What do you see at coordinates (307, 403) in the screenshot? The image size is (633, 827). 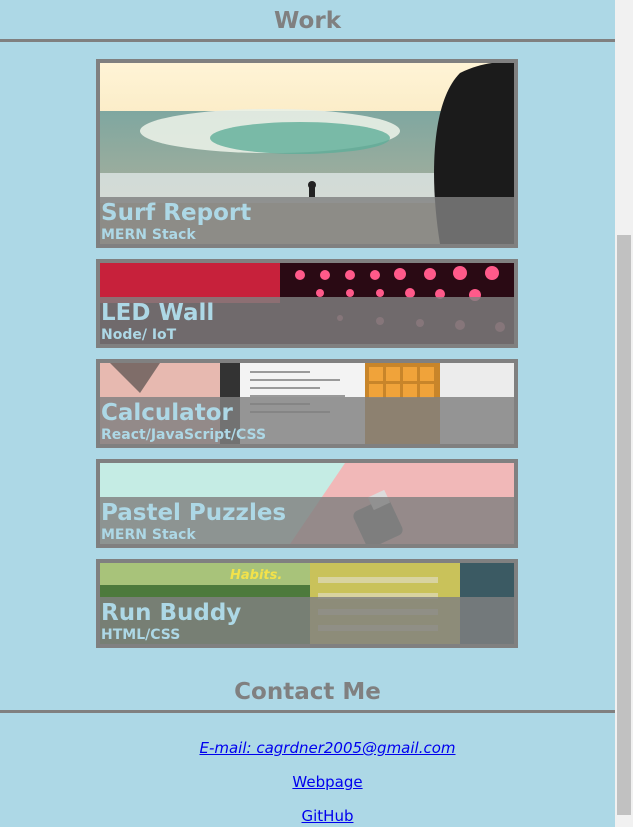 I see `project-card-calculator: Calculator React/JavaScript/CSS` at bounding box center [307, 403].